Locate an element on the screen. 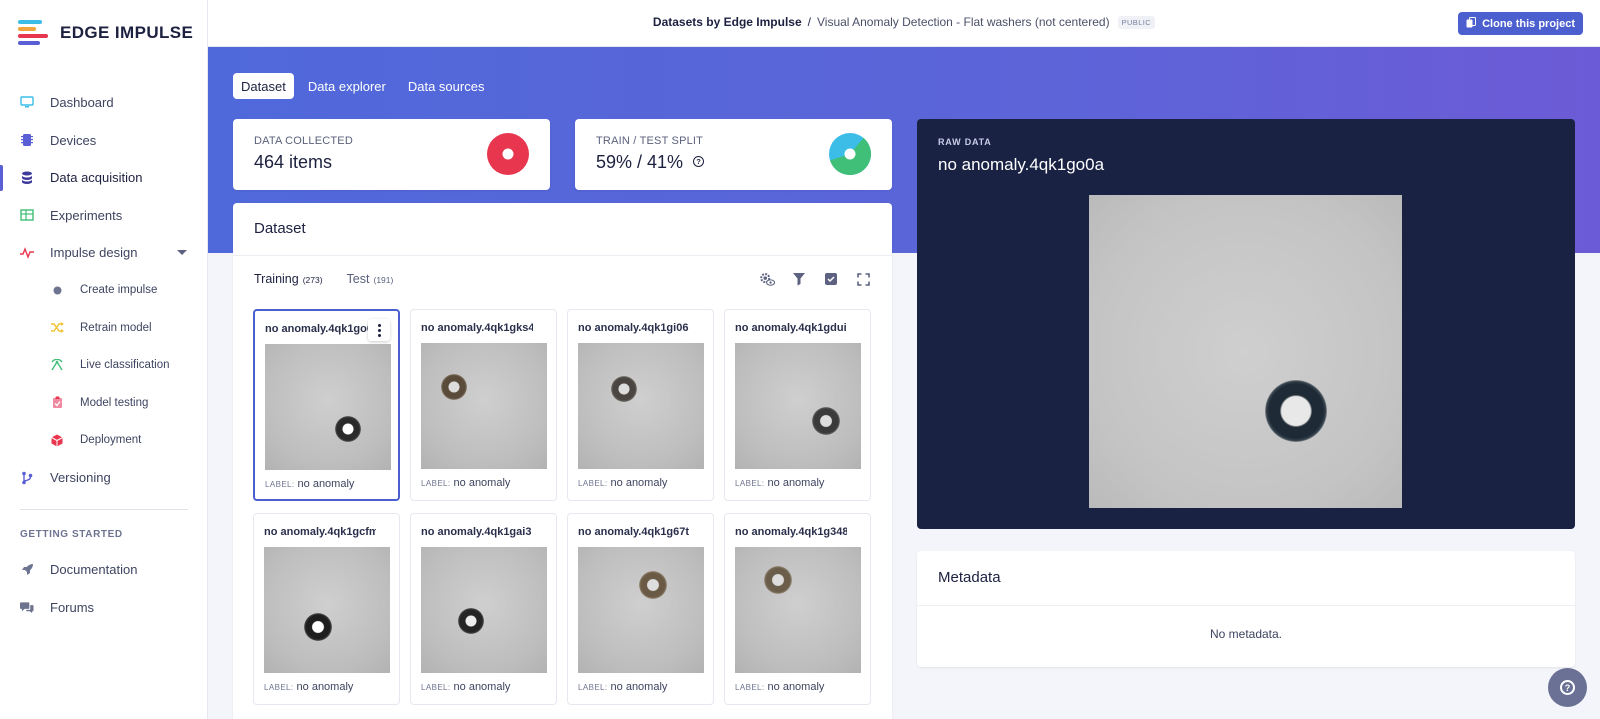 This screenshot has height=719, width=1600. sample-card: no anomaly.4qk1g67t LABEL: no anomaly is located at coordinates (640, 609).